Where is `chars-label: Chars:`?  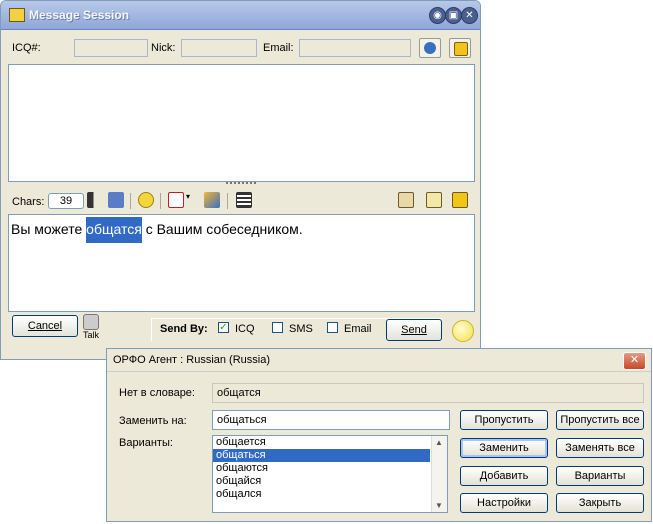
chars-label: Chars: is located at coordinates (28, 202).